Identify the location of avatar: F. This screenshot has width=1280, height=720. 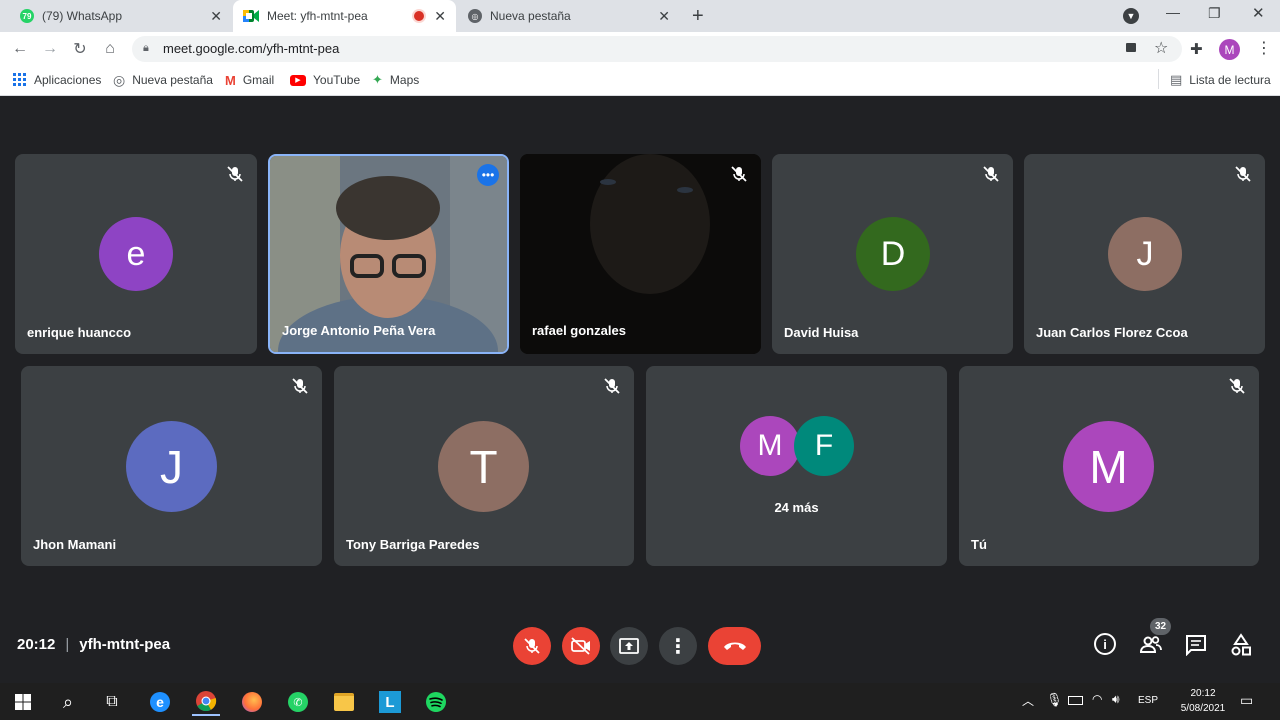
(824, 446).